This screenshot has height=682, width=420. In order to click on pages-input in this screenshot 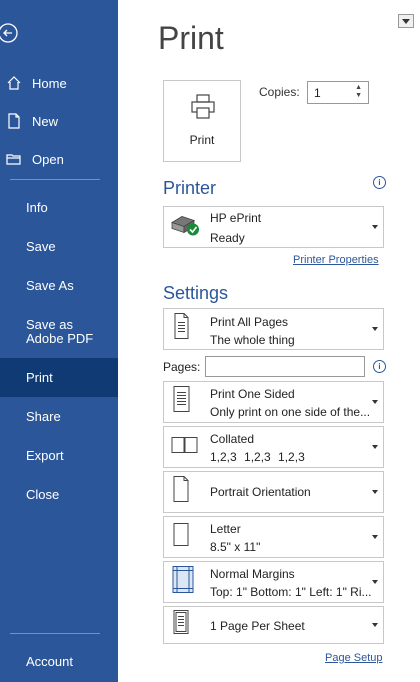, I will do `click(285, 366)`.